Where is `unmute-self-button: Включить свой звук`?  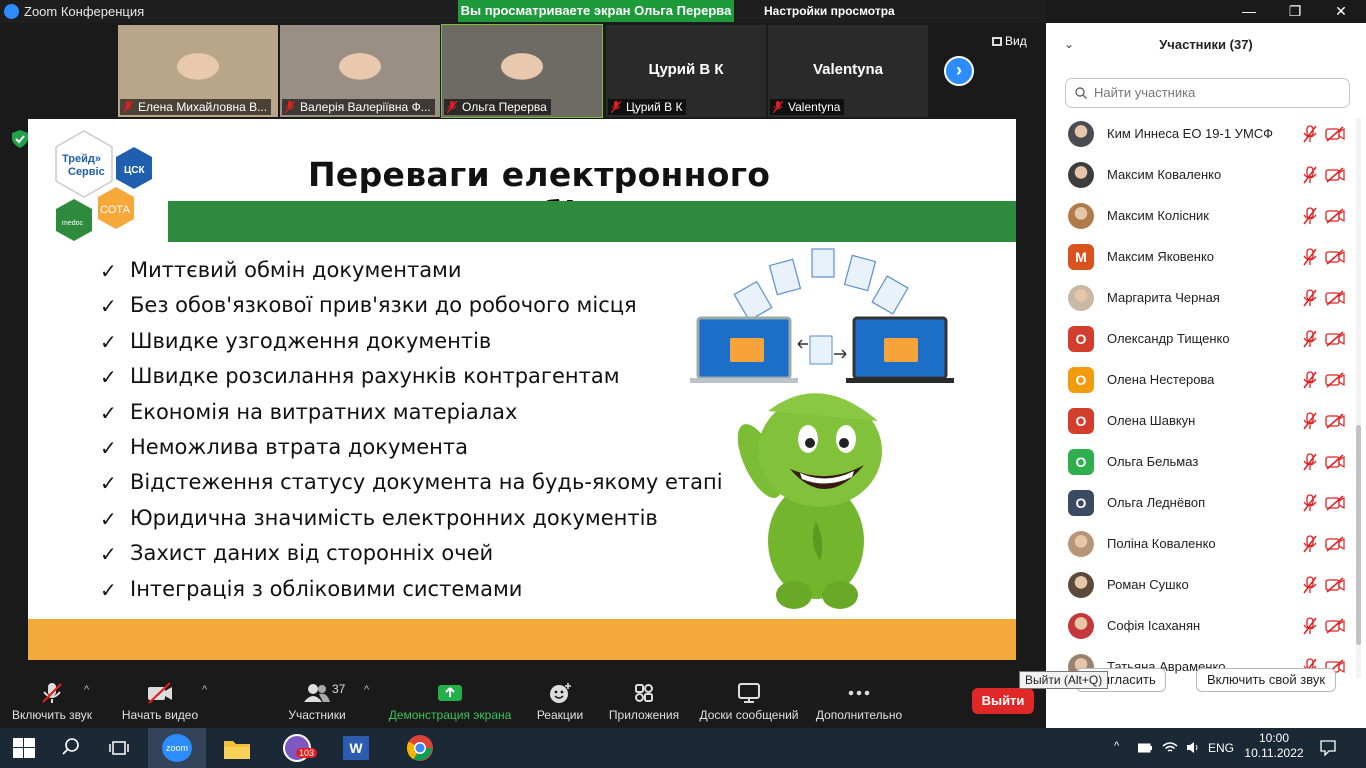 unmute-self-button: Включить свой звук is located at coordinates (1266, 680).